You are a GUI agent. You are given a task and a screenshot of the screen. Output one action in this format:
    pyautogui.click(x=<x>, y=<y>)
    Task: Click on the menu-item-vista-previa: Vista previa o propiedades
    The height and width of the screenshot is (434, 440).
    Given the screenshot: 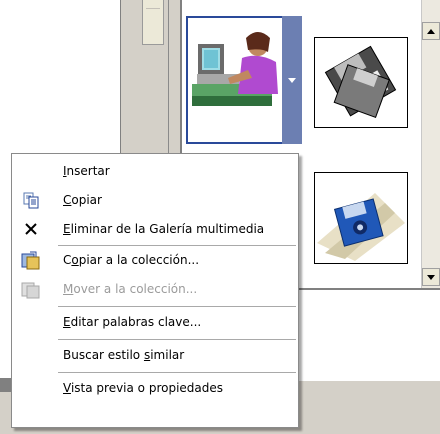 What is the action you would take?
    pyautogui.click(x=155, y=388)
    